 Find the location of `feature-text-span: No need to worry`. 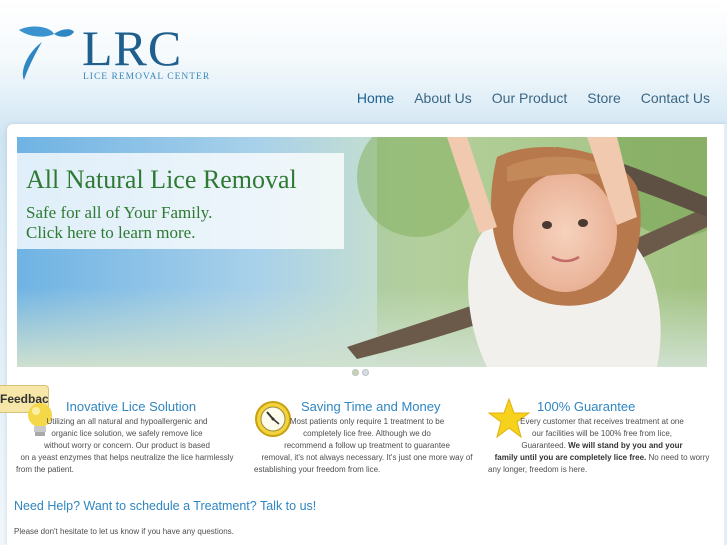

feature-text-span: No need to worry is located at coordinates (678, 457).